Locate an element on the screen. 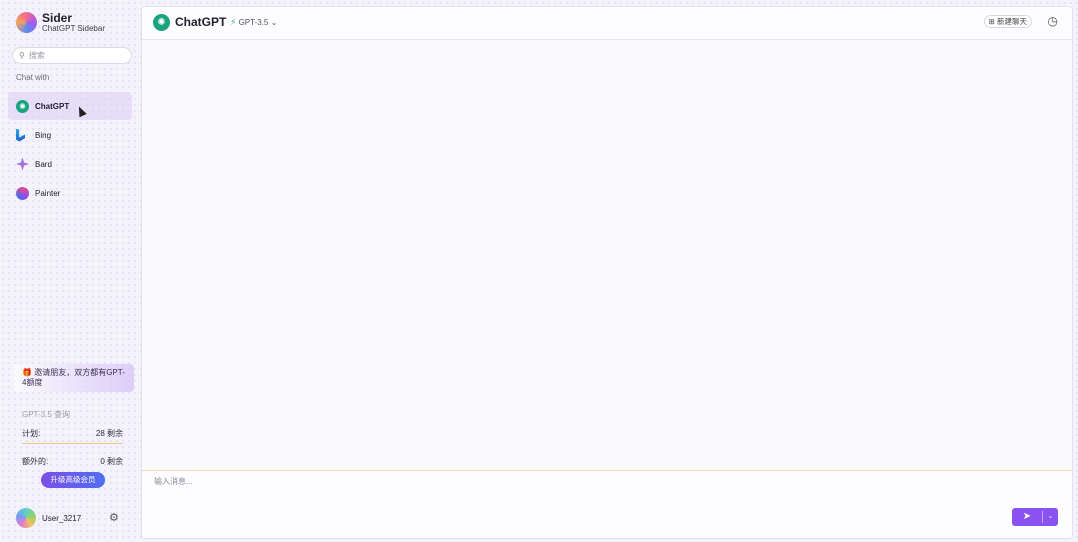 This screenshot has width=1078, height=542. sidebar-item-painter: Painter is located at coordinates (70, 193).